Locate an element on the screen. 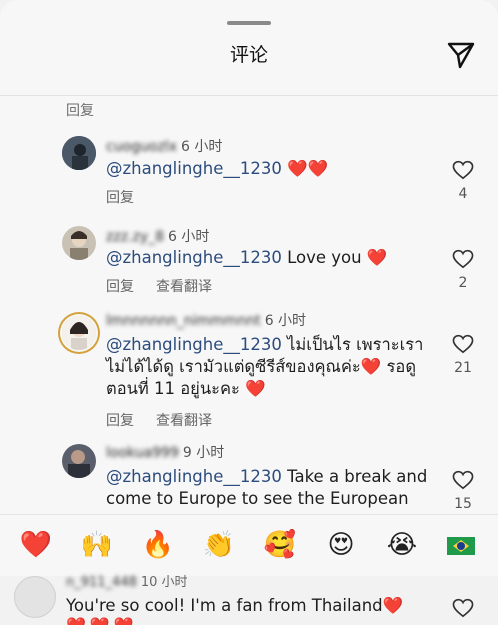  comment-meta: n_911_448 10 小时 is located at coordinates (127, 580).